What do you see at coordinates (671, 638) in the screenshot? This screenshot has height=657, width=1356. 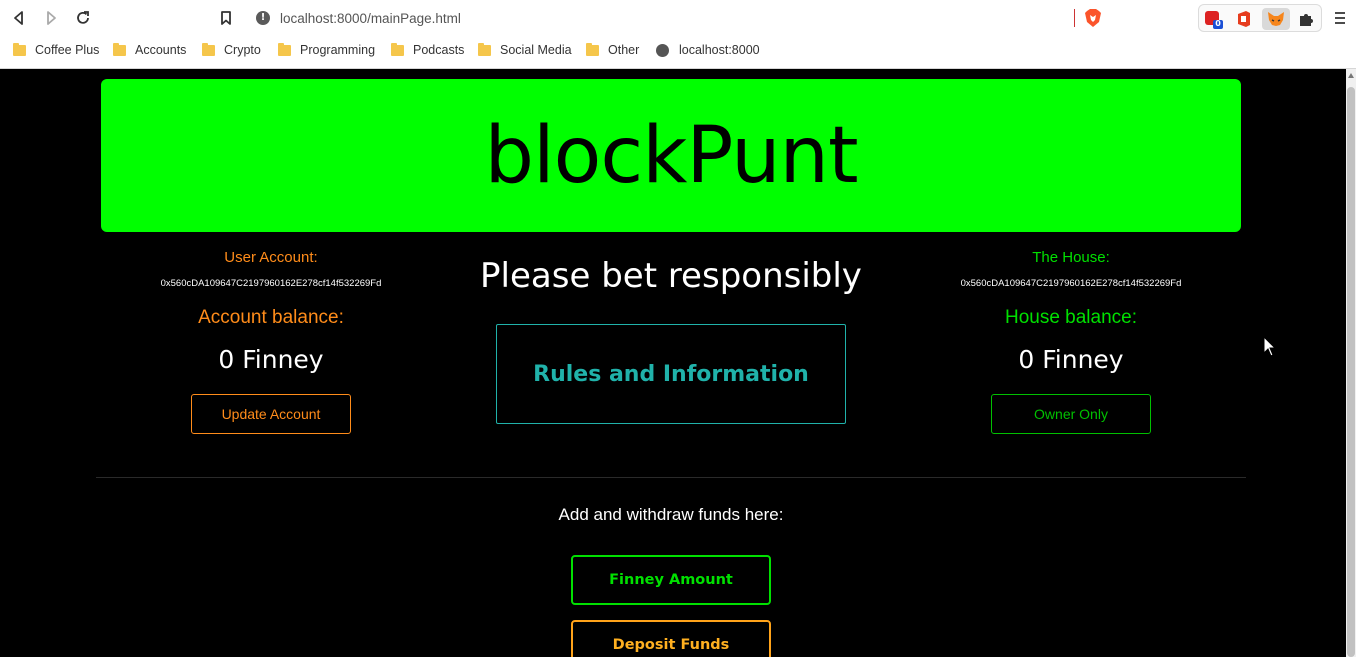 I see `deposit-funds-button: Deposit Funds` at bounding box center [671, 638].